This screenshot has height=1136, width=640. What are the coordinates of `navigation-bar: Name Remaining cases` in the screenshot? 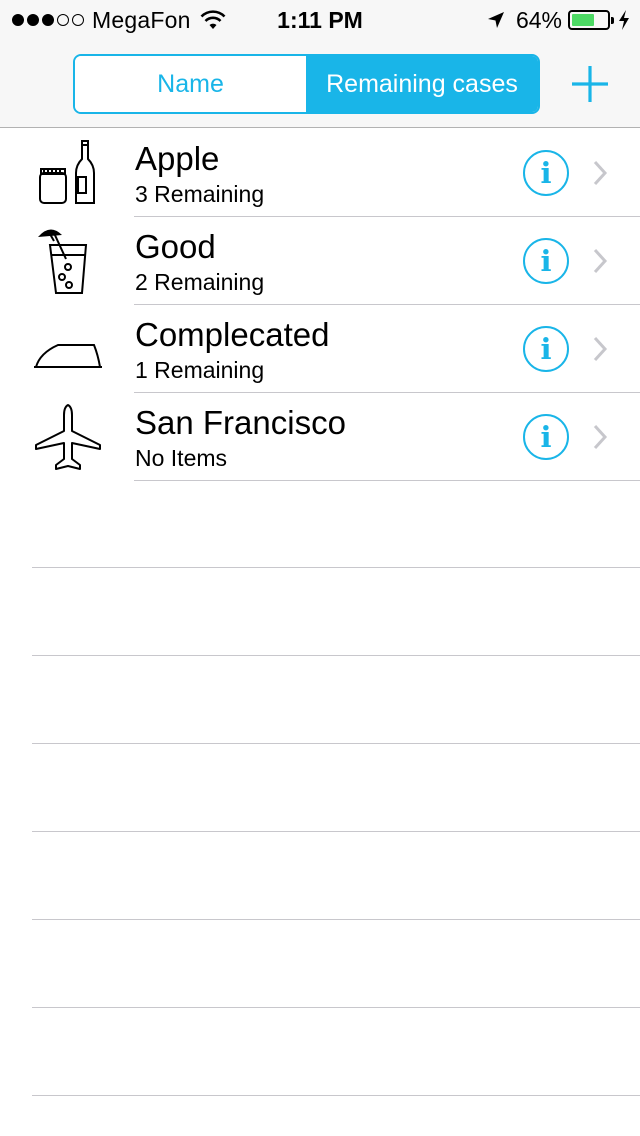 It's located at (320, 84).